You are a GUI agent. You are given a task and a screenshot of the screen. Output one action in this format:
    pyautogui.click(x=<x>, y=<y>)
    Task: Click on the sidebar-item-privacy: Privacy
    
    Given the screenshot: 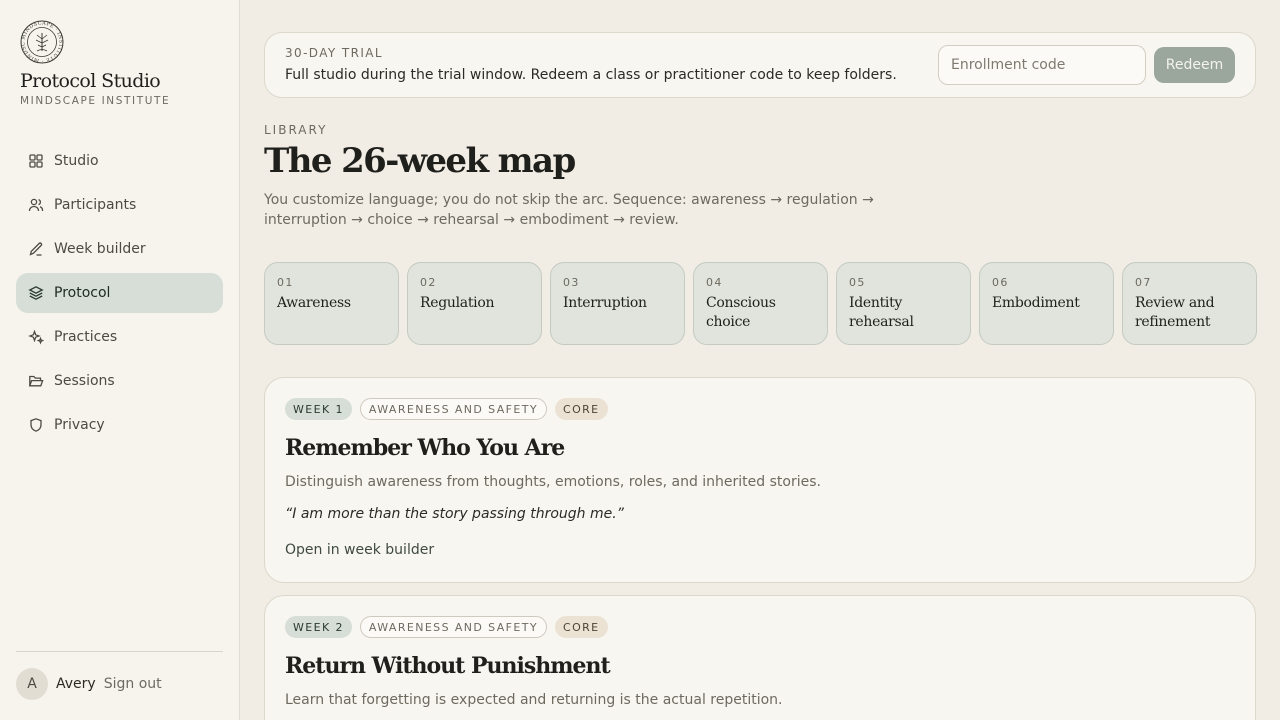 What is the action you would take?
    pyautogui.click(x=119, y=425)
    